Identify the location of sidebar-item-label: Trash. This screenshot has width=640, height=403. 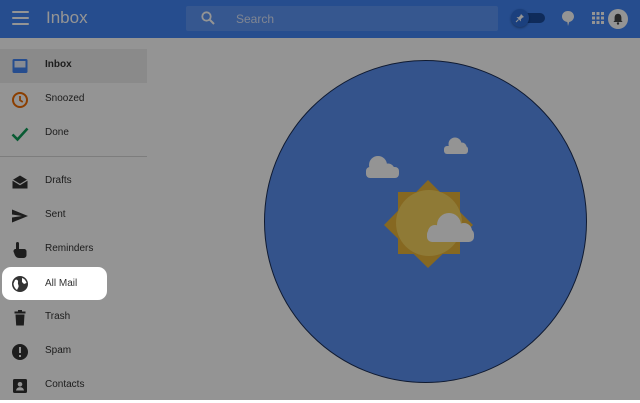
(58, 316).